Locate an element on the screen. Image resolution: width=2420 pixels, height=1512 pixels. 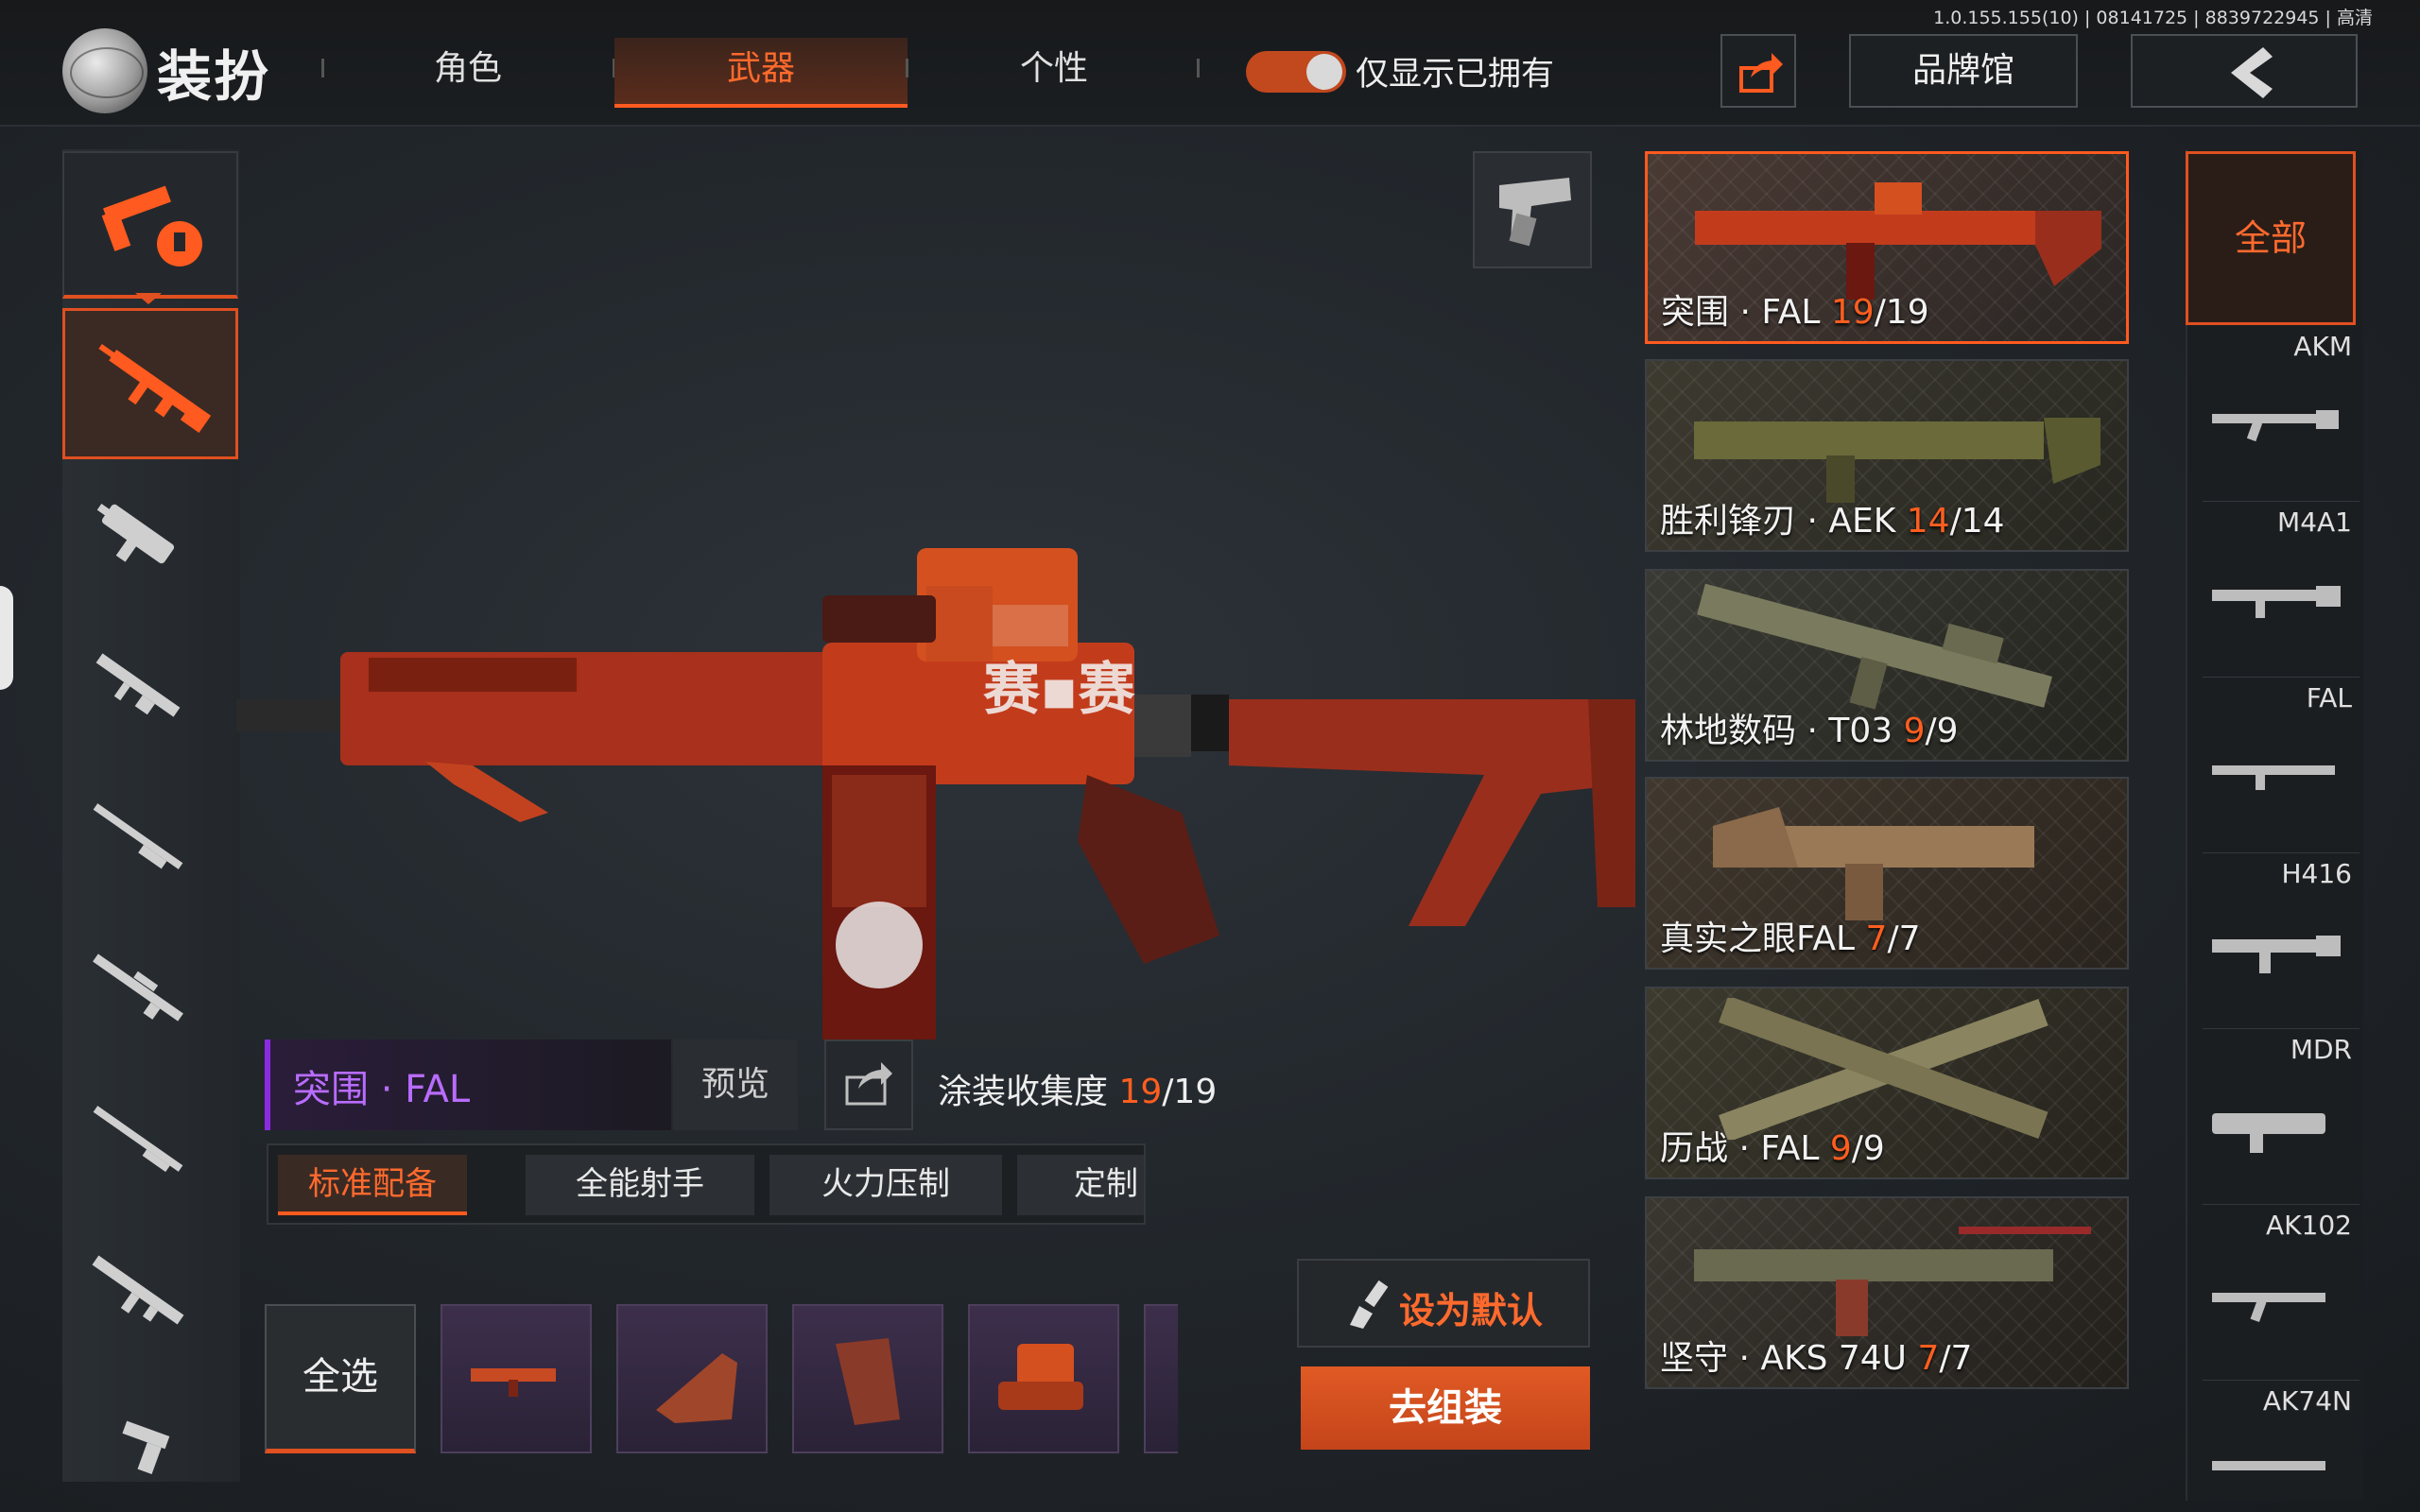
filter-weapon-label: AKM is located at coordinates (2322, 346).